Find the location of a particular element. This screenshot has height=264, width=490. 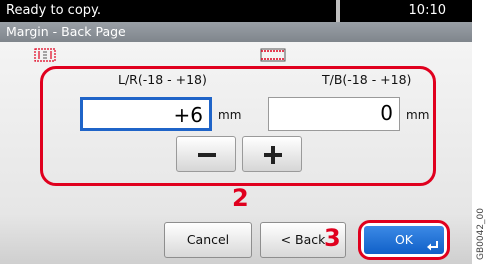

lr-margin-input: +6 is located at coordinates (146, 114).